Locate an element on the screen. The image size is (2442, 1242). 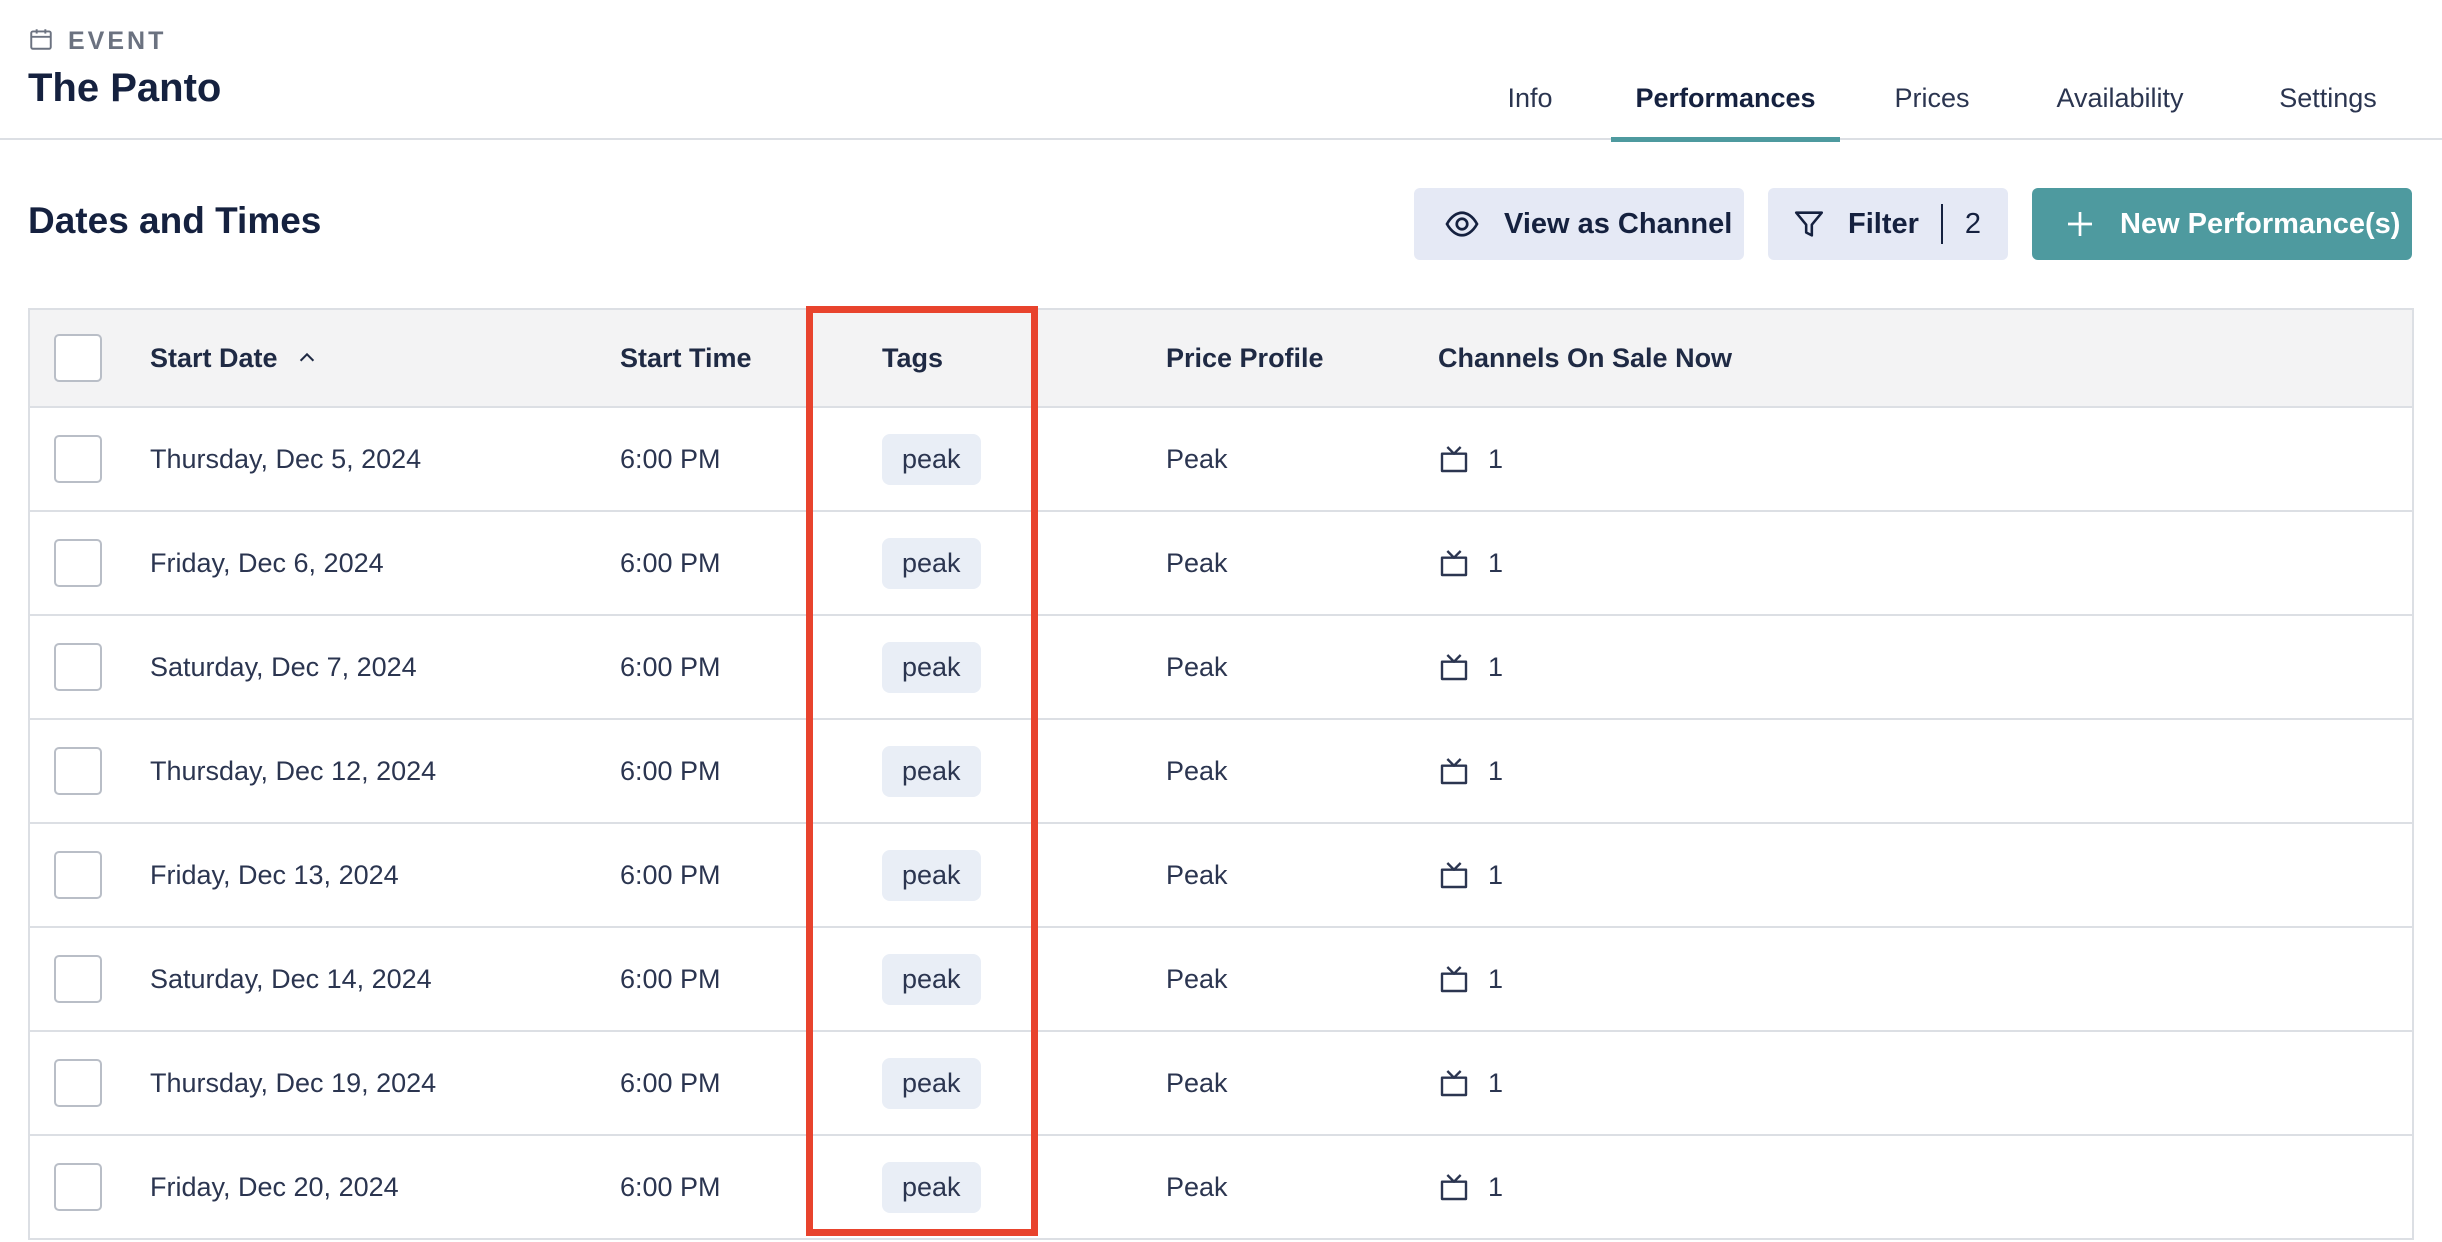
column-header-price-profile: Price Profile is located at coordinates (1245, 357).